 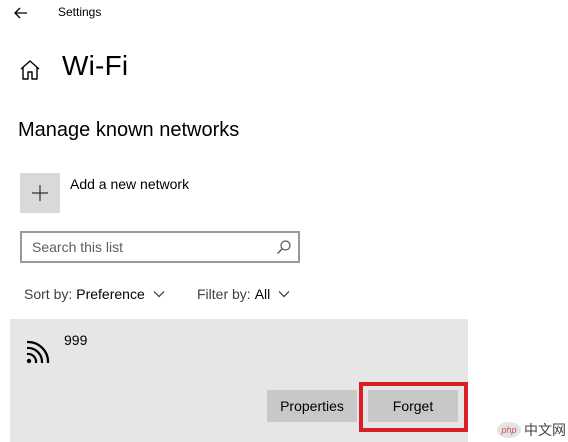 I want to click on window-title: Settings, so click(x=80, y=12).